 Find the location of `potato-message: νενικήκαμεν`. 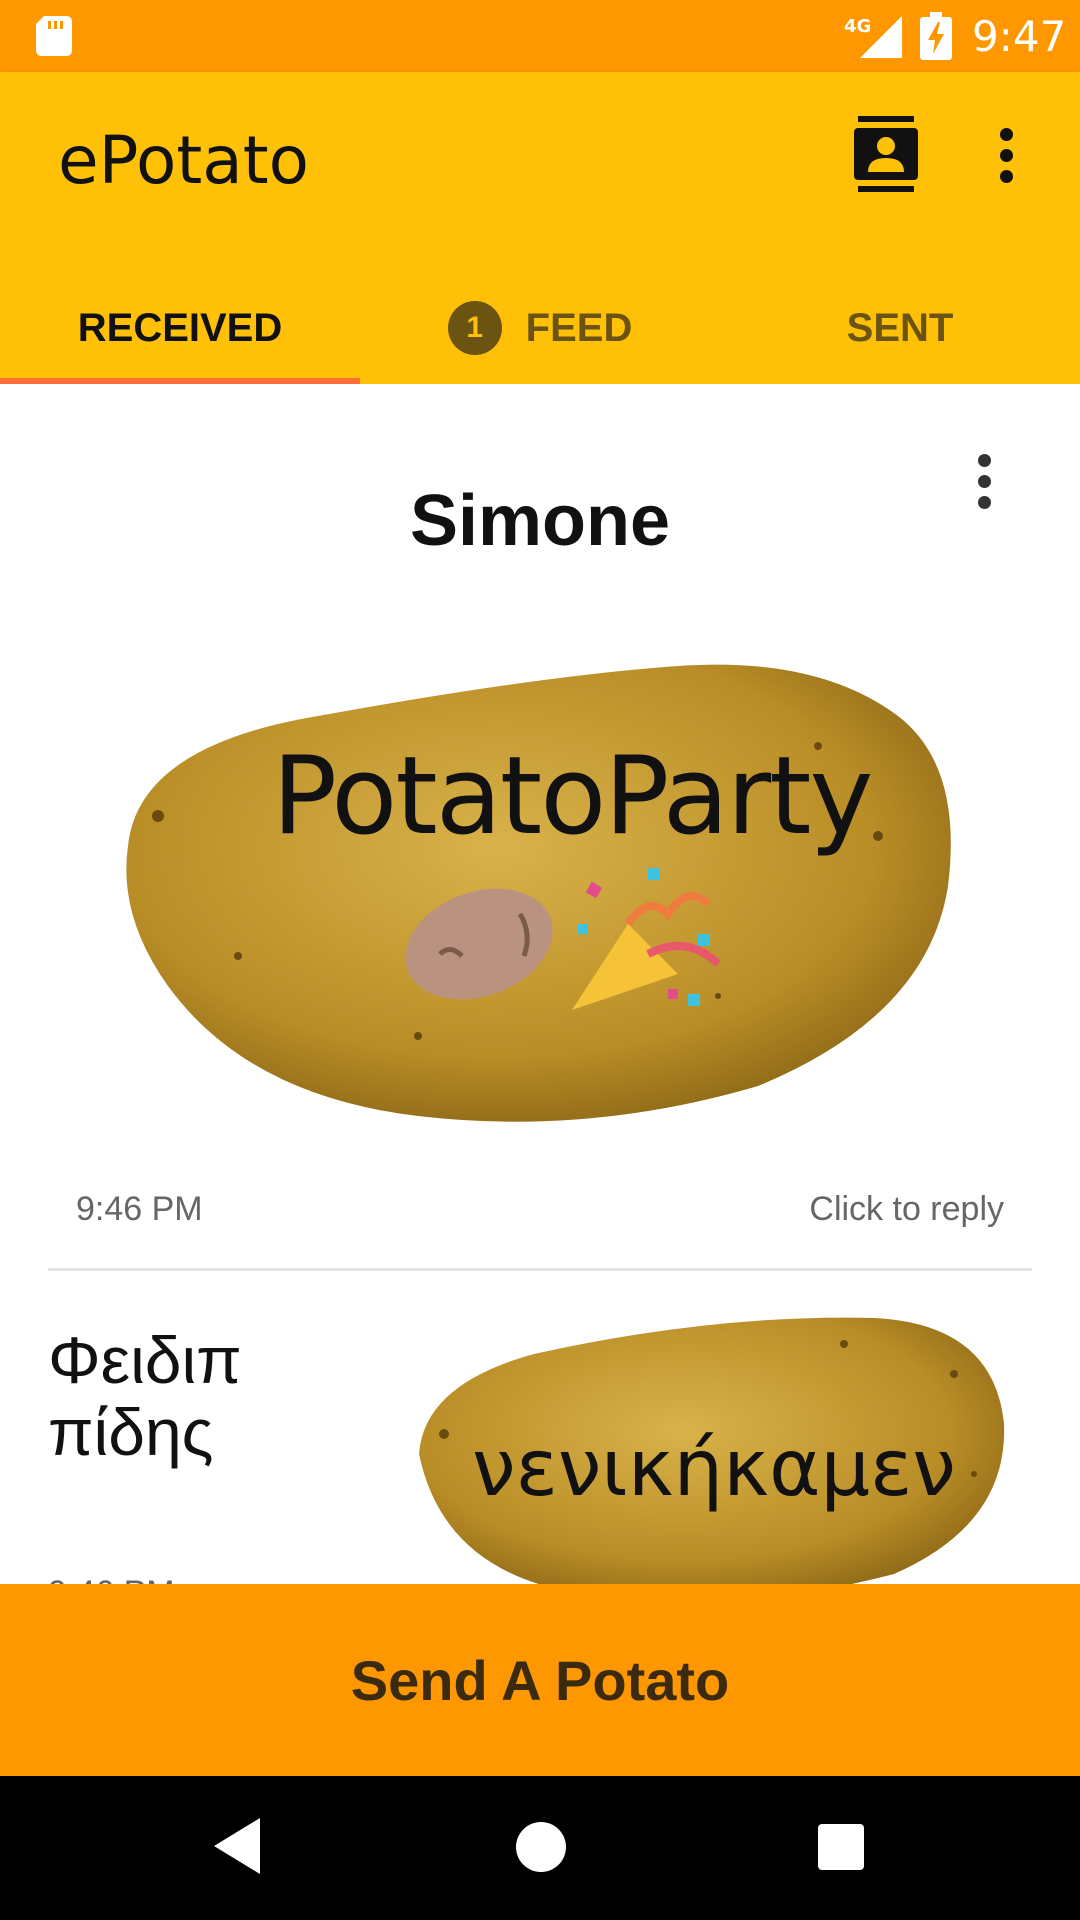

potato-message: νενικήκαμεν is located at coordinates (714, 1469).